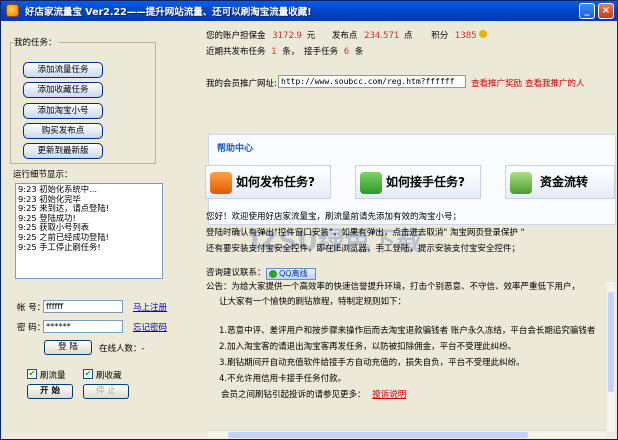  I want to click on update-version-button: 更新到最新版, so click(63, 151).